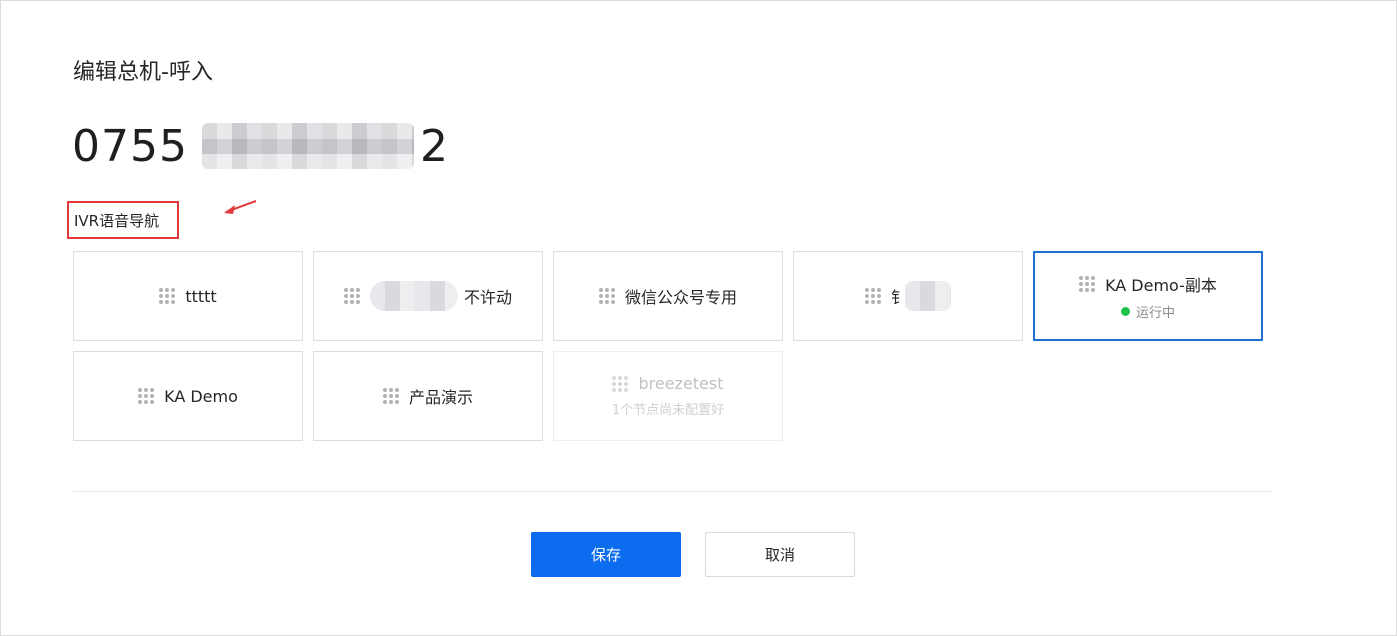  What do you see at coordinates (668, 396) in the screenshot?
I see `ivr-card-breezetest: breezetest 1个节点尚未配置好` at bounding box center [668, 396].